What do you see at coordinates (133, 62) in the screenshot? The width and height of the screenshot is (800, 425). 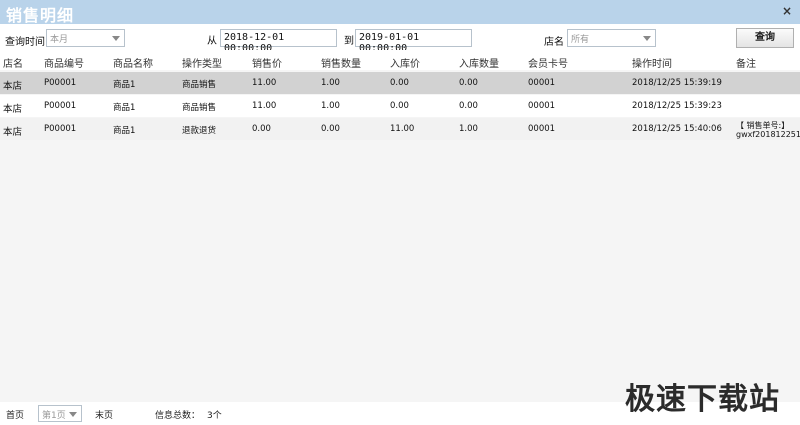 I see `column-header-product-name: 商品名称` at bounding box center [133, 62].